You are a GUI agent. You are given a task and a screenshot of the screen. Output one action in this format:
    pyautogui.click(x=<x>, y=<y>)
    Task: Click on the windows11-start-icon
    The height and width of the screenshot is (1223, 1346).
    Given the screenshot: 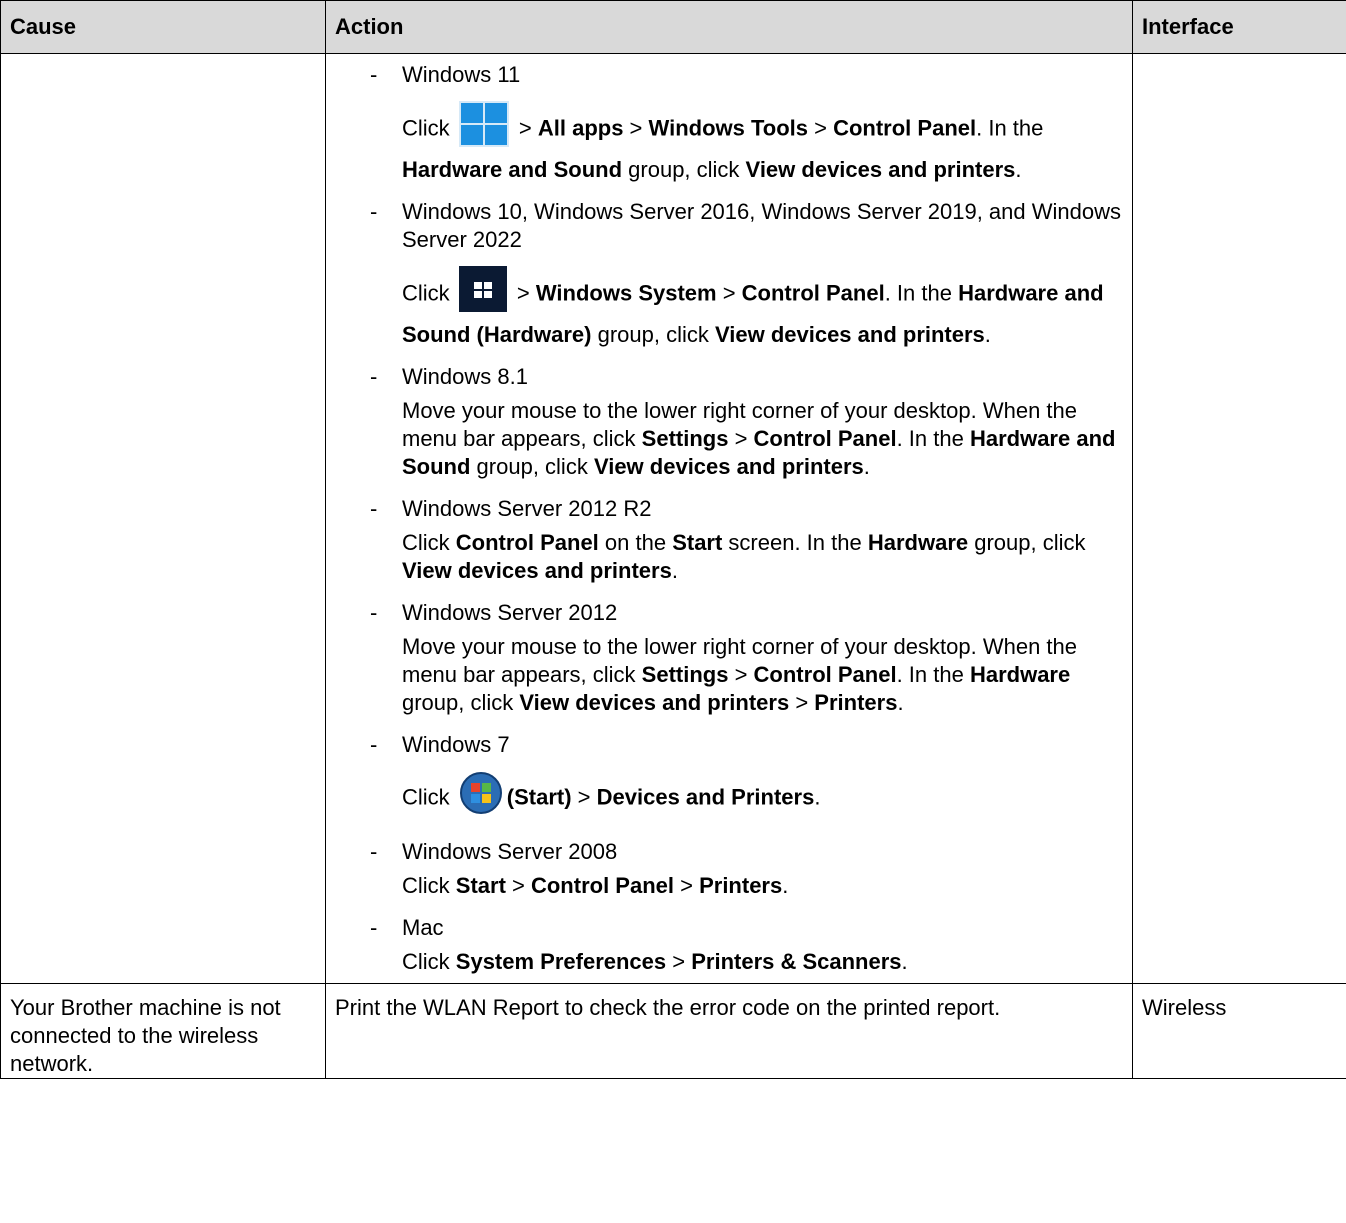 What is the action you would take?
    pyautogui.click(x=483, y=127)
    